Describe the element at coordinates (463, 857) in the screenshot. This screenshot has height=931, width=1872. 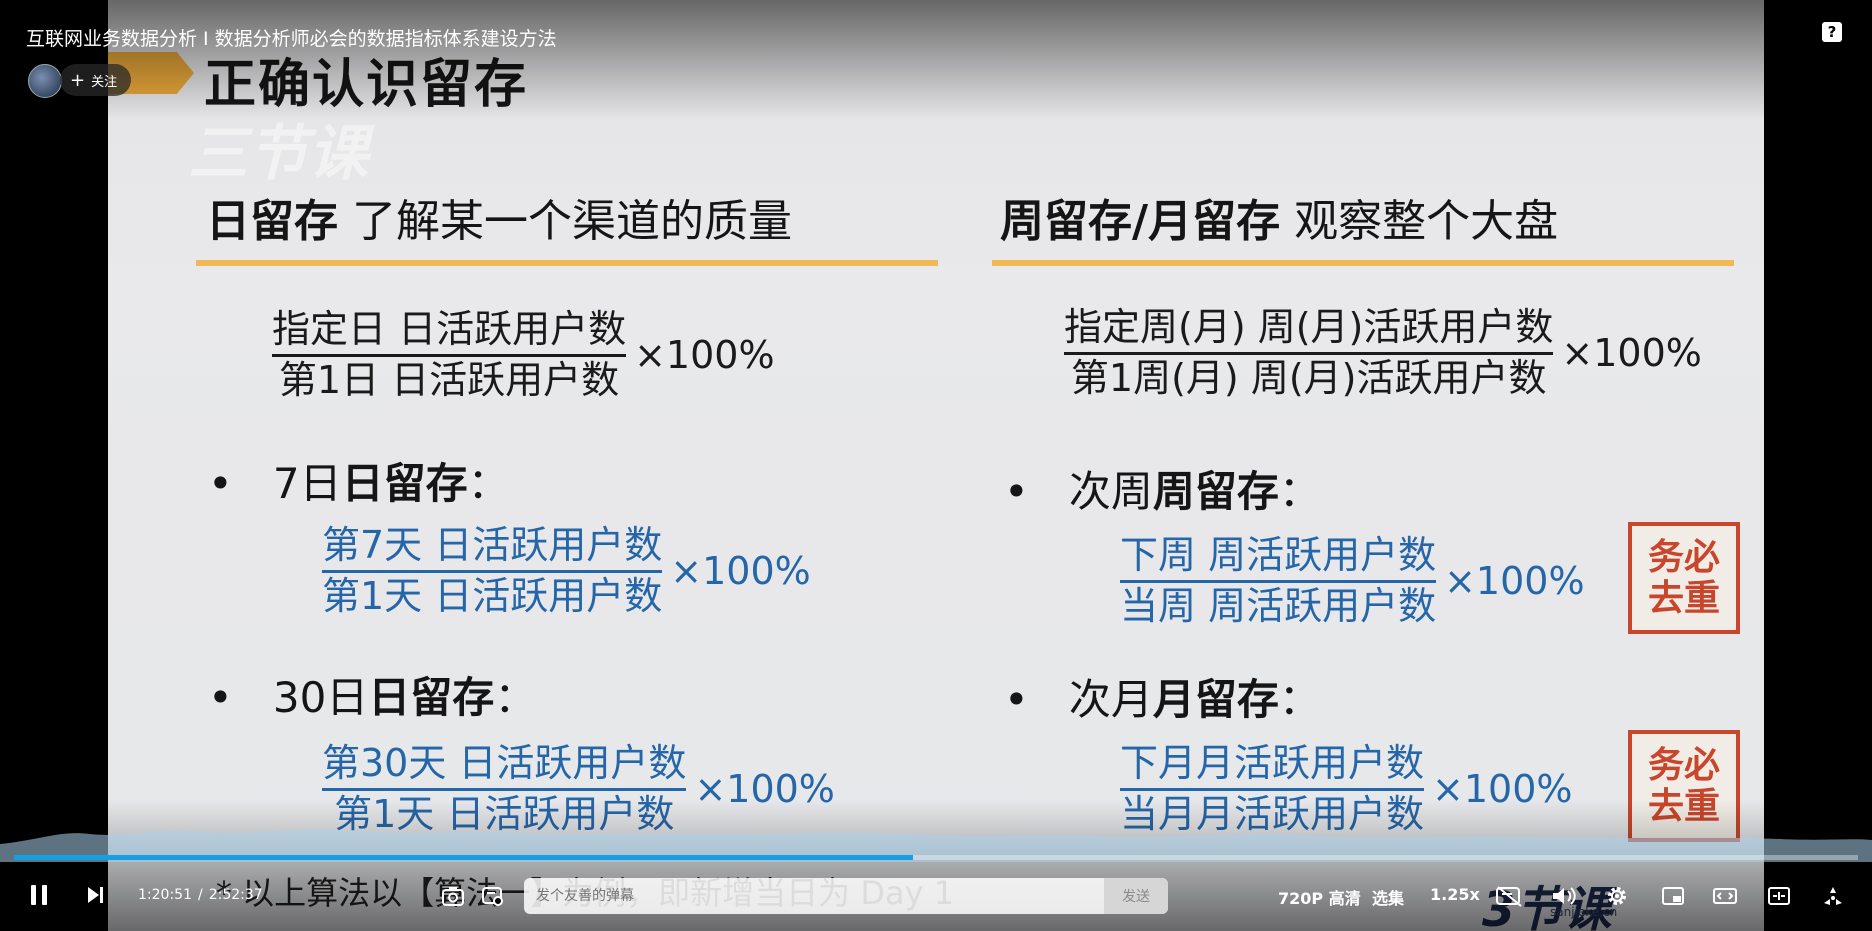
I see `progress-played` at that location.